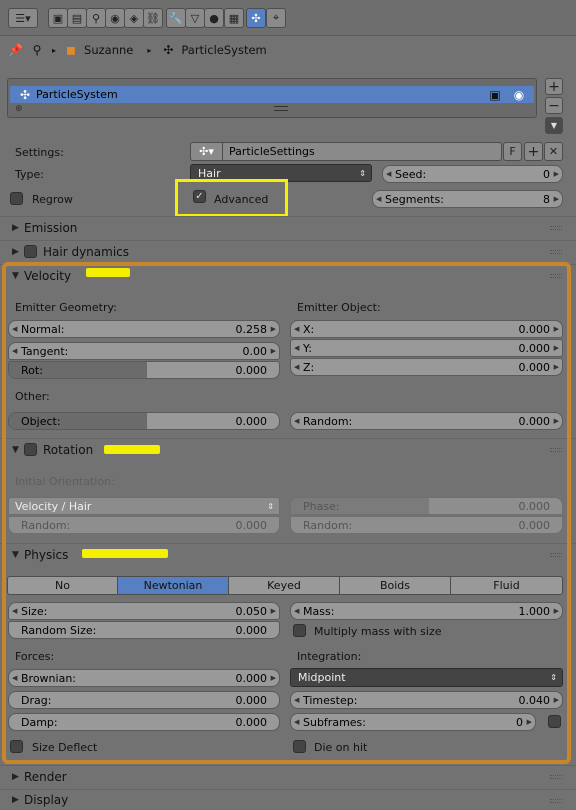  Describe the element at coordinates (144, 421) in the screenshot. I see `object-slider: Object: 0.000` at that location.